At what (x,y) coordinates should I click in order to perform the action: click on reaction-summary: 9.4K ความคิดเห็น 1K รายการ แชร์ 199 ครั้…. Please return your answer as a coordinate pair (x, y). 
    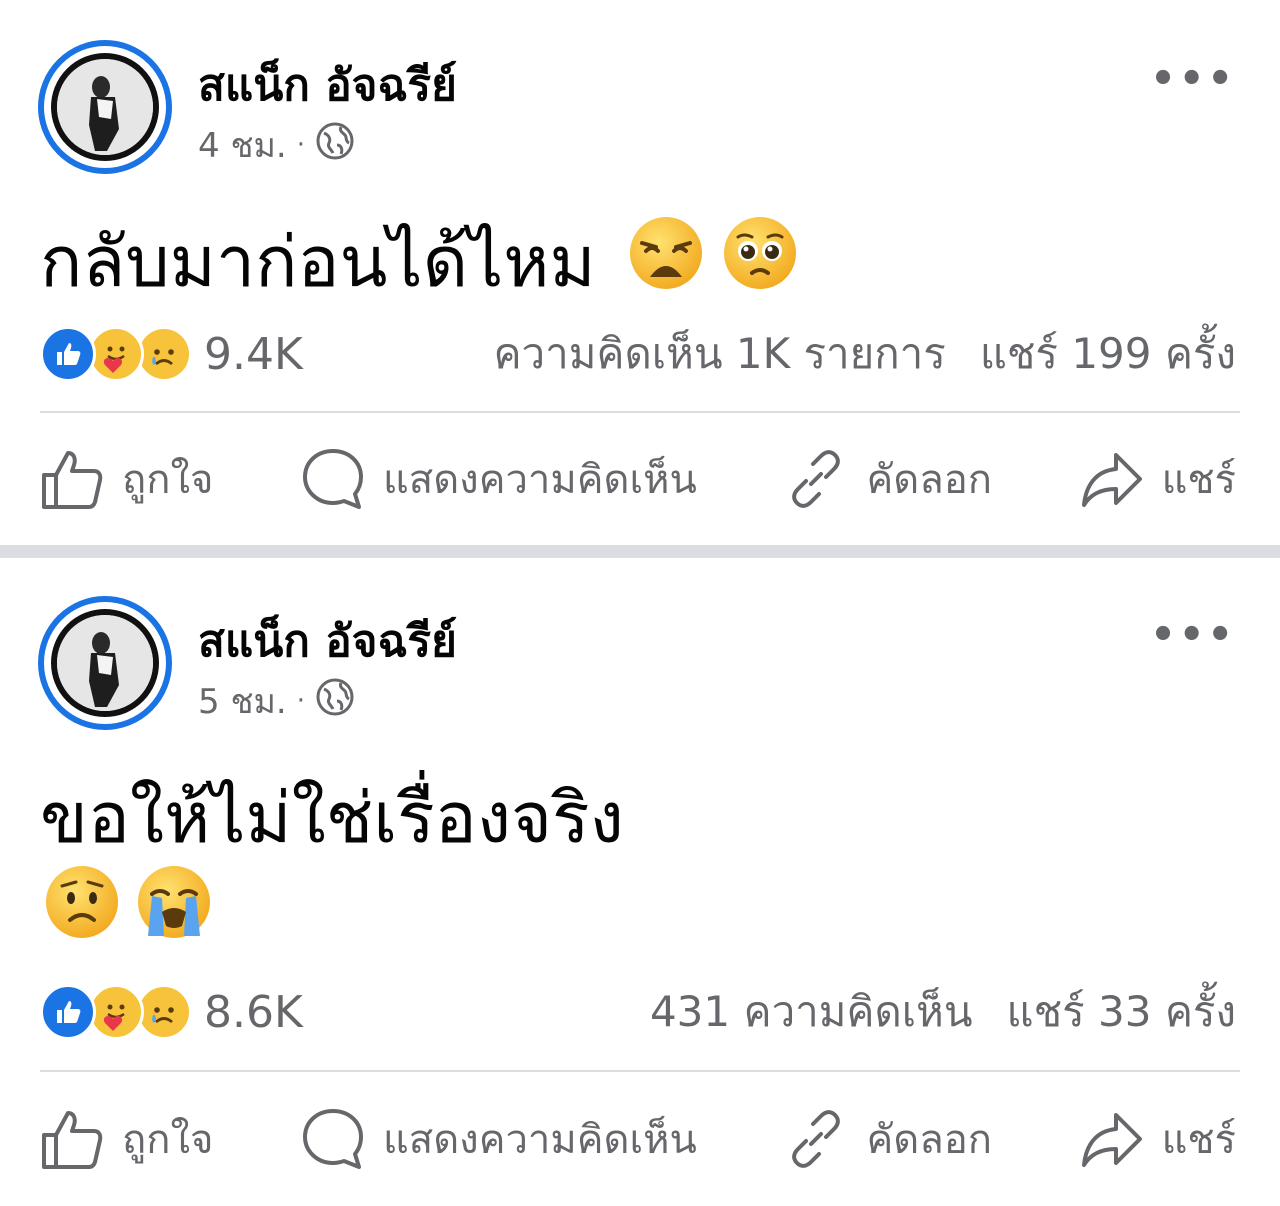
    Looking at the image, I should click on (638, 354).